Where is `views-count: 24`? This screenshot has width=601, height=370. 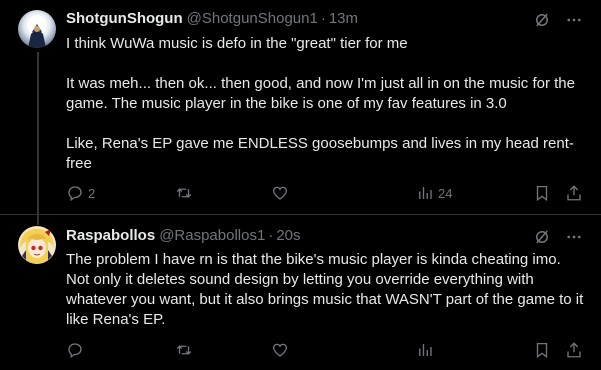 views-count: 24 is located at coordinates (445, 193).